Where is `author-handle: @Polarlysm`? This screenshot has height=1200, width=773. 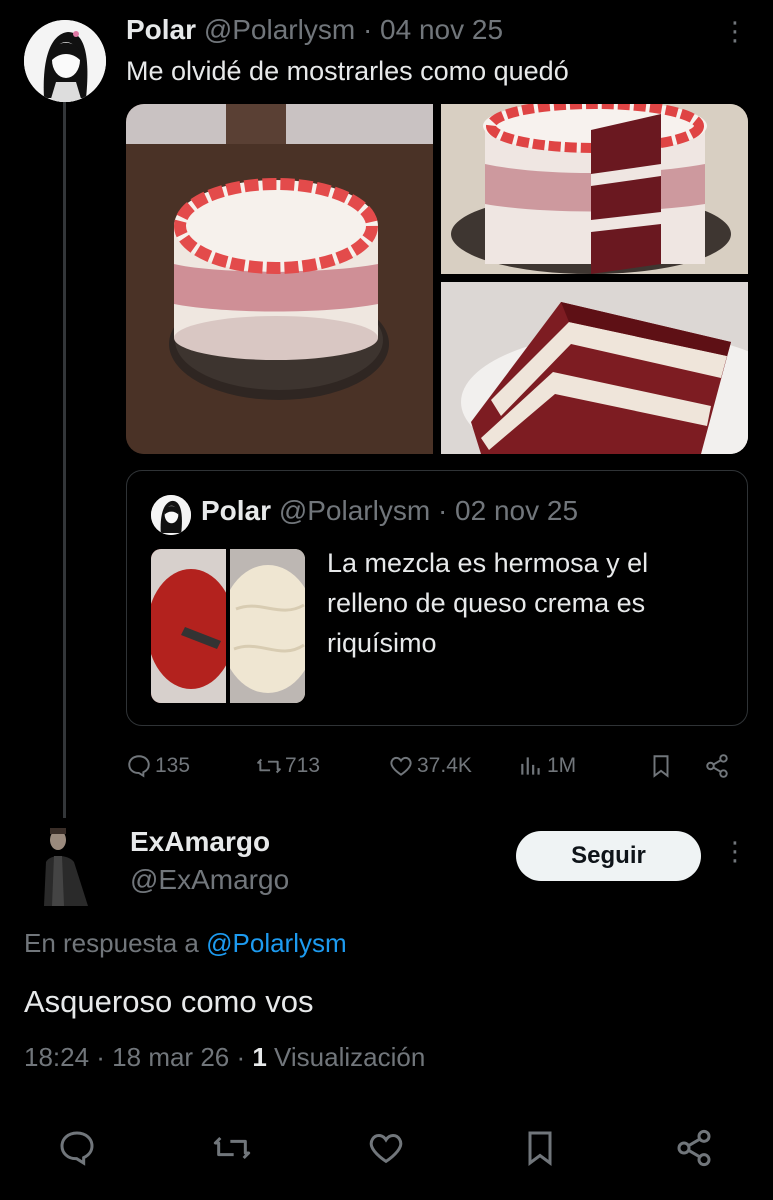
author-handle: @Polarlysm is located at coordinates (279, 29).